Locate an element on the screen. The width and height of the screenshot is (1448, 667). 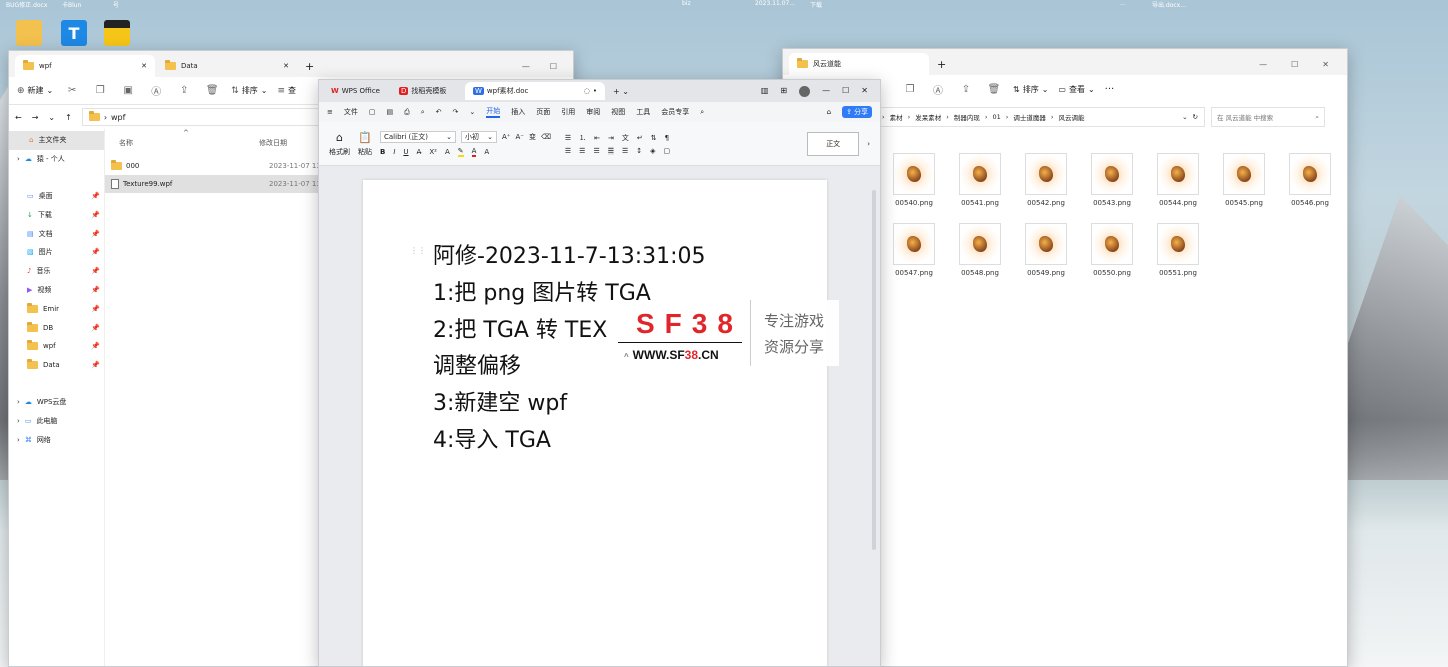
grow-font-icon: A⁺ is located at coordinates (506, 137).